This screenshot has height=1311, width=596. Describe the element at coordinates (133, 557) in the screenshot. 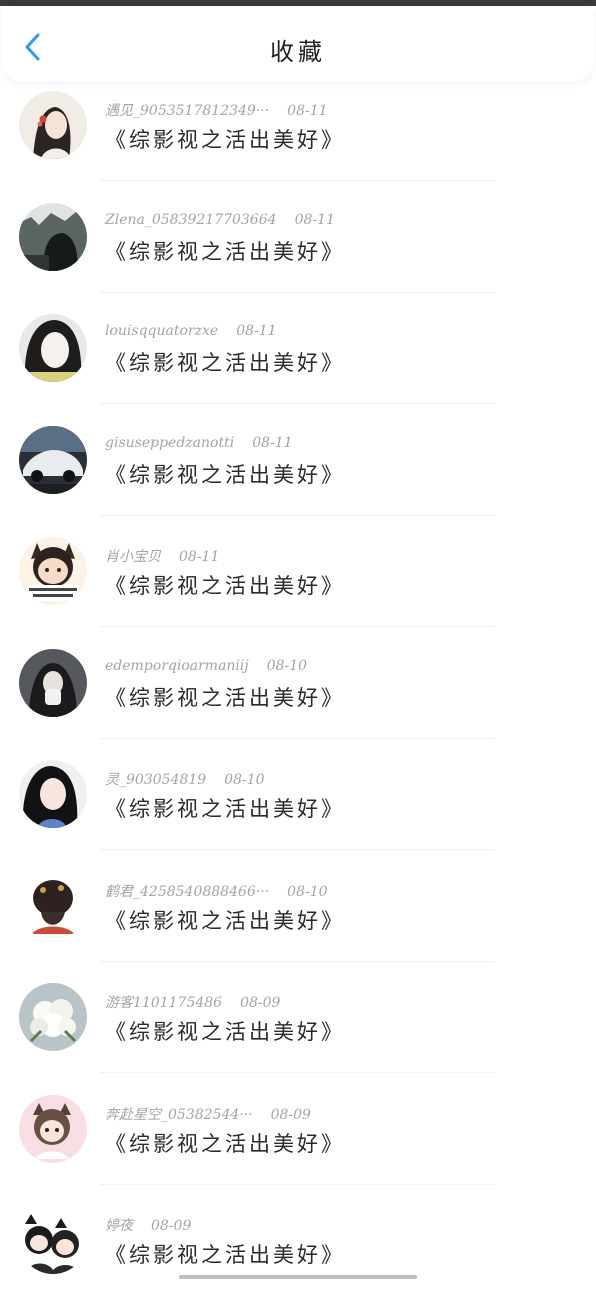

I see `username: 肖小宝贝` at that location.